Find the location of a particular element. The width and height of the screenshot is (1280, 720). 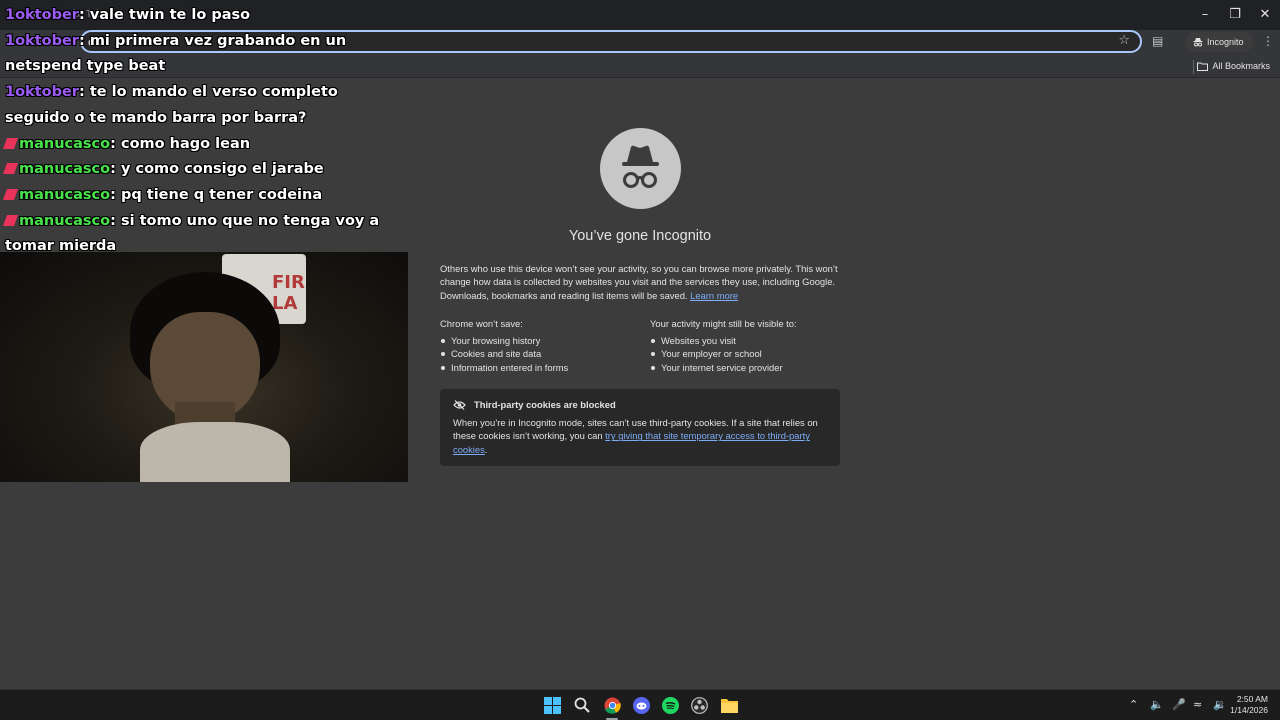

incognito-chip: Incognito is located at coordinates (1219, 42).